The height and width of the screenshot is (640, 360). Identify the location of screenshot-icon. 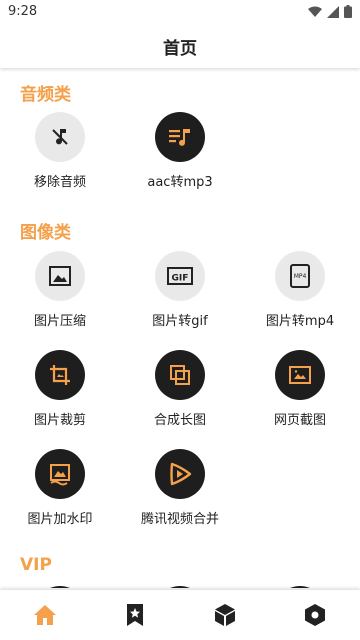
(300, 375).